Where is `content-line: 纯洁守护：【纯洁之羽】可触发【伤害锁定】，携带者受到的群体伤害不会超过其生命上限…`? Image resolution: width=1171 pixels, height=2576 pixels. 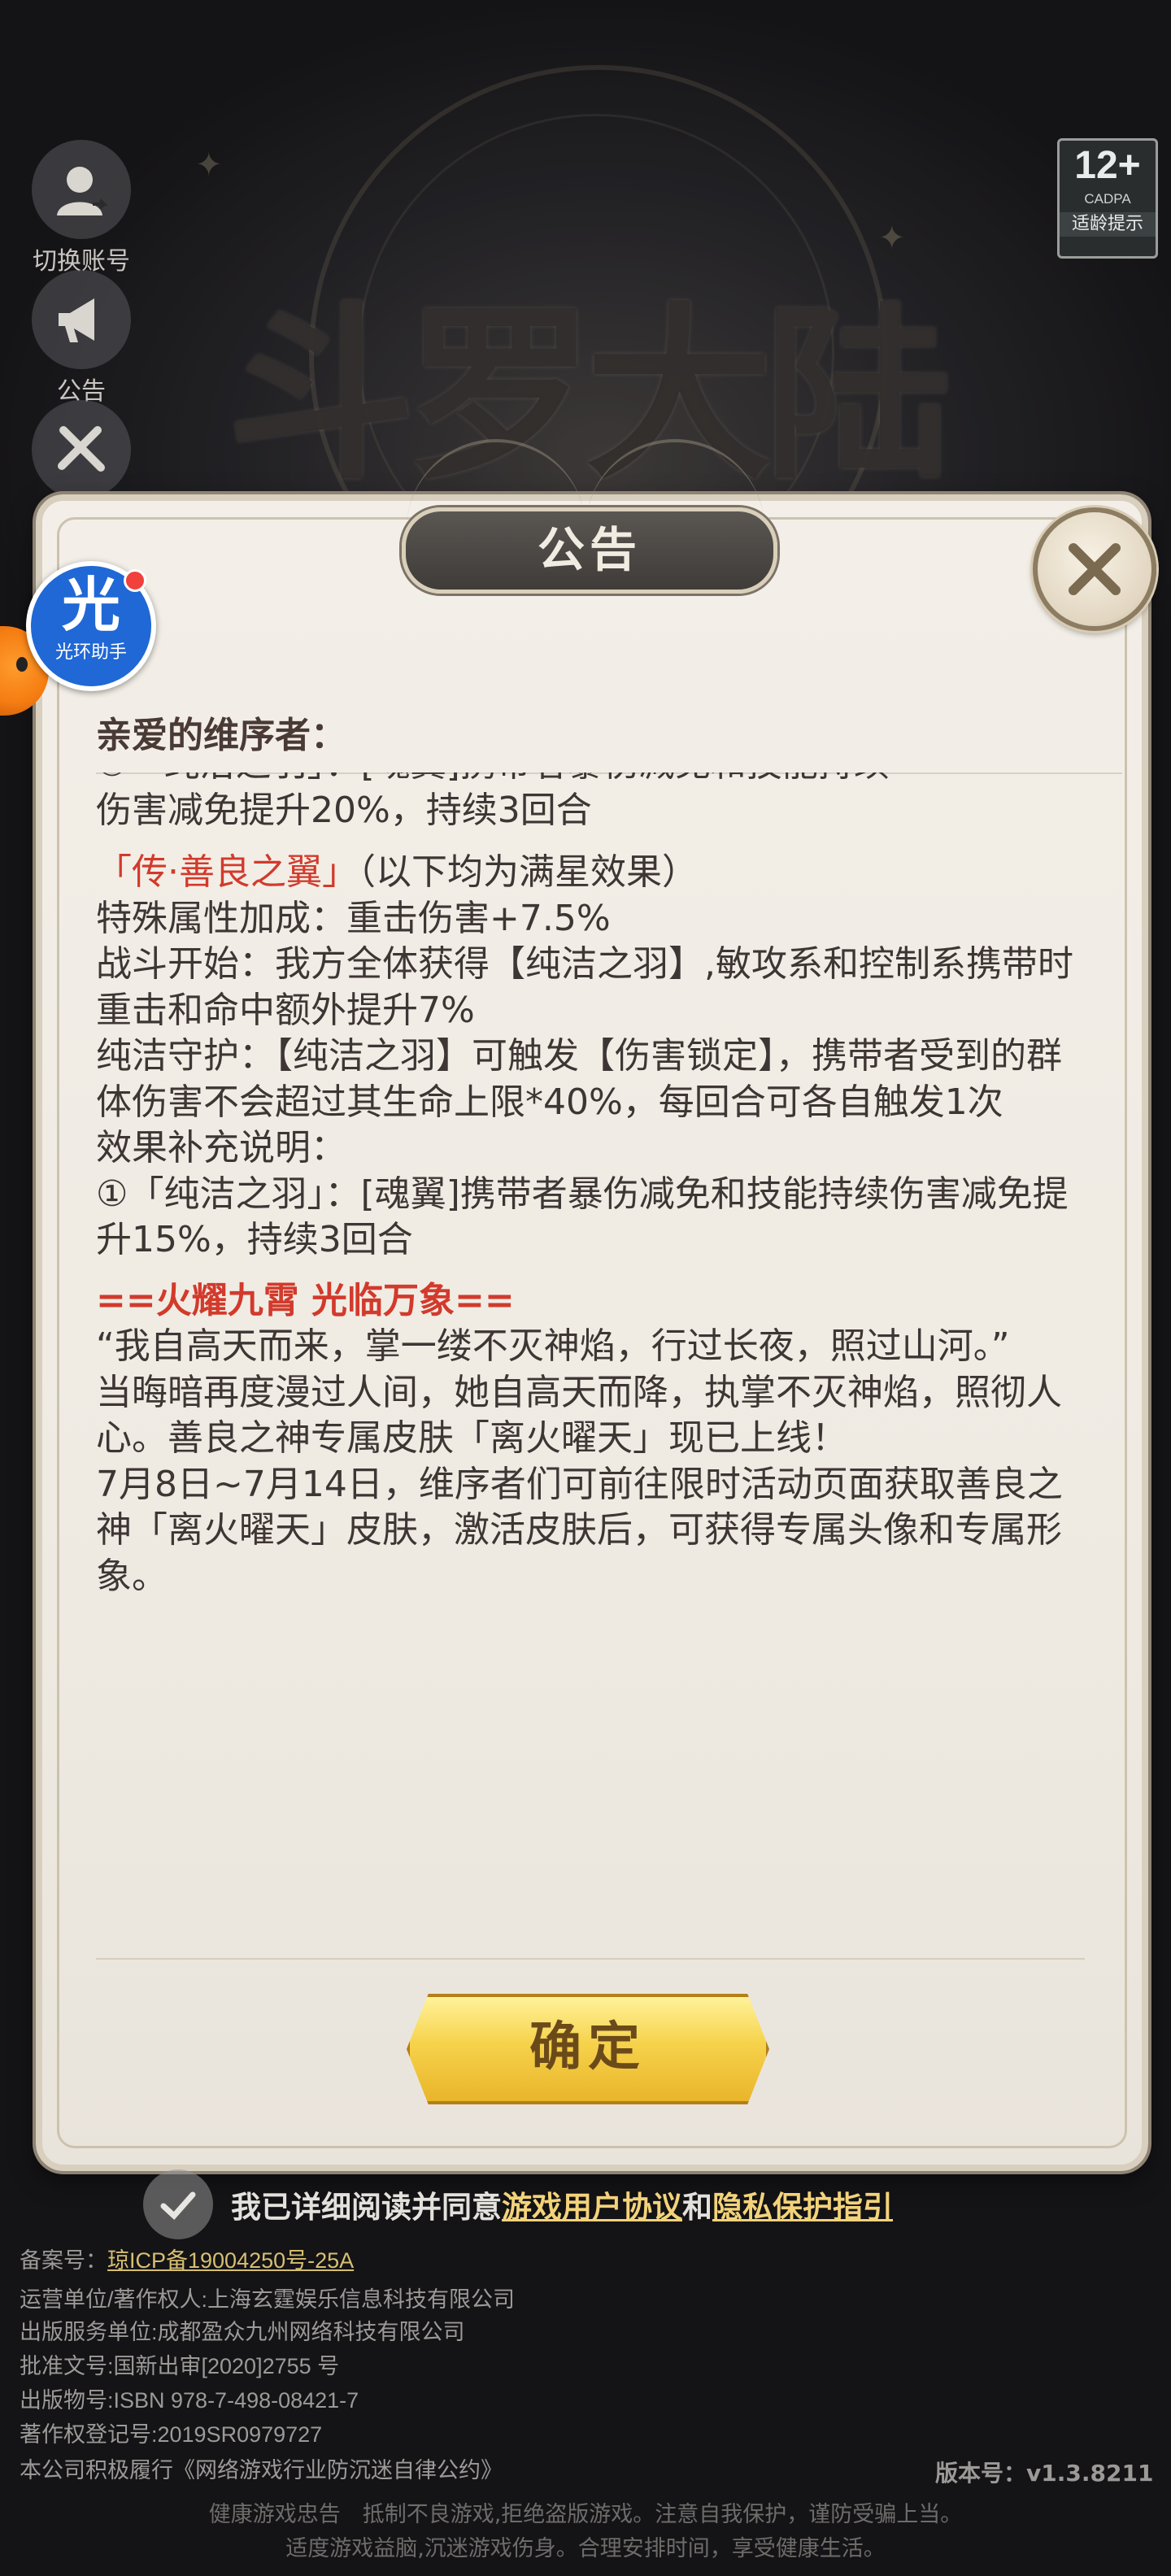
content-line: 纯洁守护：【纯洁之羽】可触发【伤害锁定】，携带者受到的群体伤害不会超过其生命上限… is located at coordinates (579, 1079).